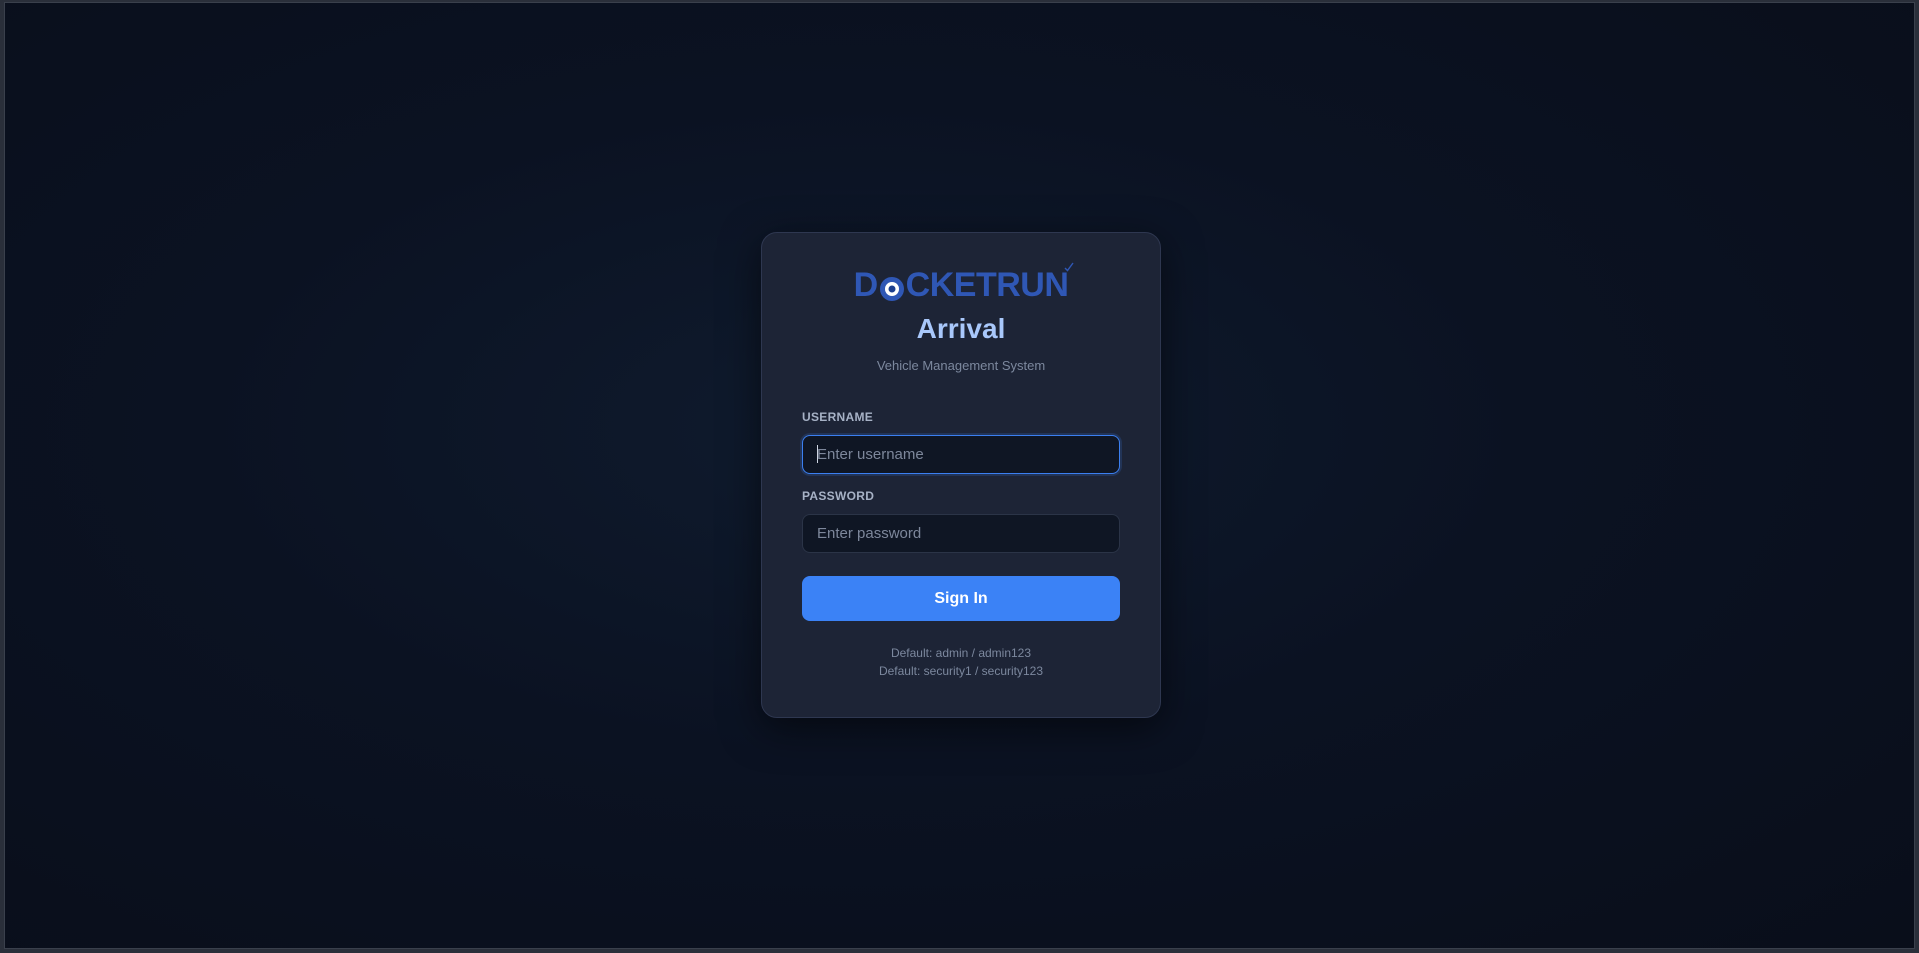  Describe the element at coordinates (961, 598) in the screenshot. I see `sign-in-button: Sign In` at that location.